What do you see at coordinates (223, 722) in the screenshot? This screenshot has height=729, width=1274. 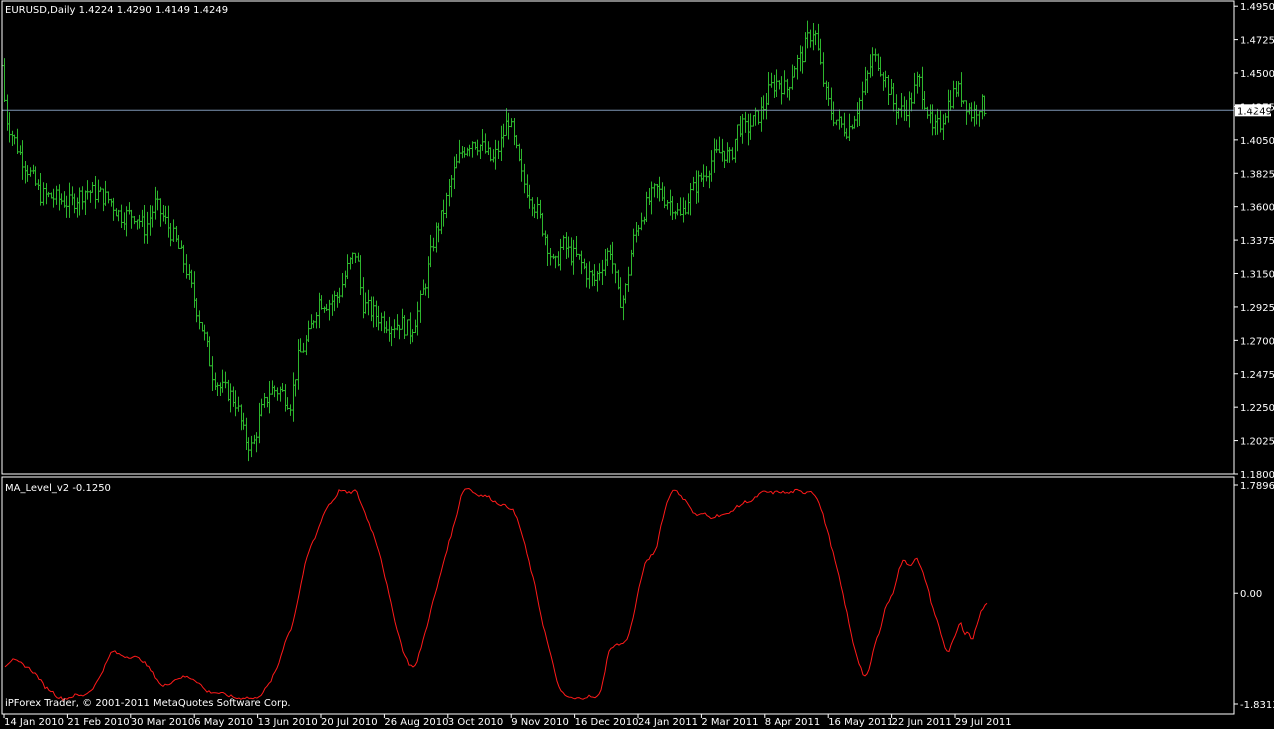 I see `x-tick-label: 6 May 2010` at bounding box center [223, 722].